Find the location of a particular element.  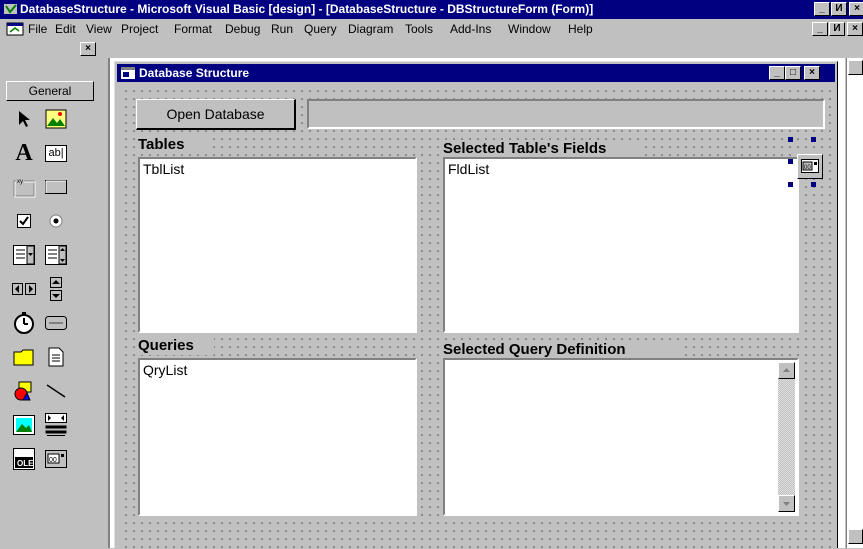

checkbox-icon is located at coordinates (24, 221).